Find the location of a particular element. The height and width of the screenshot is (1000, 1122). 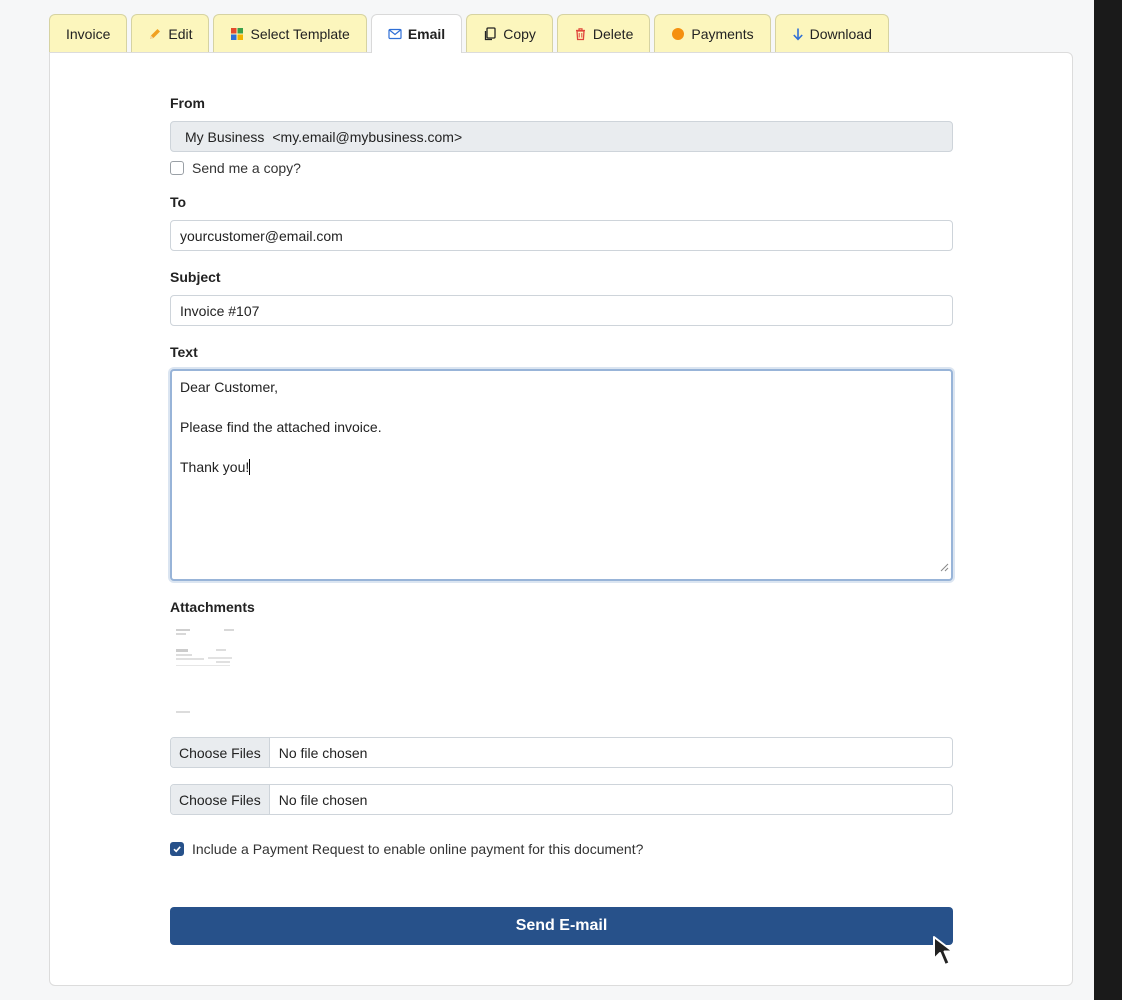

from-field: My Business <my.email@mybusiness.com> is located at coordinates (561, 136).